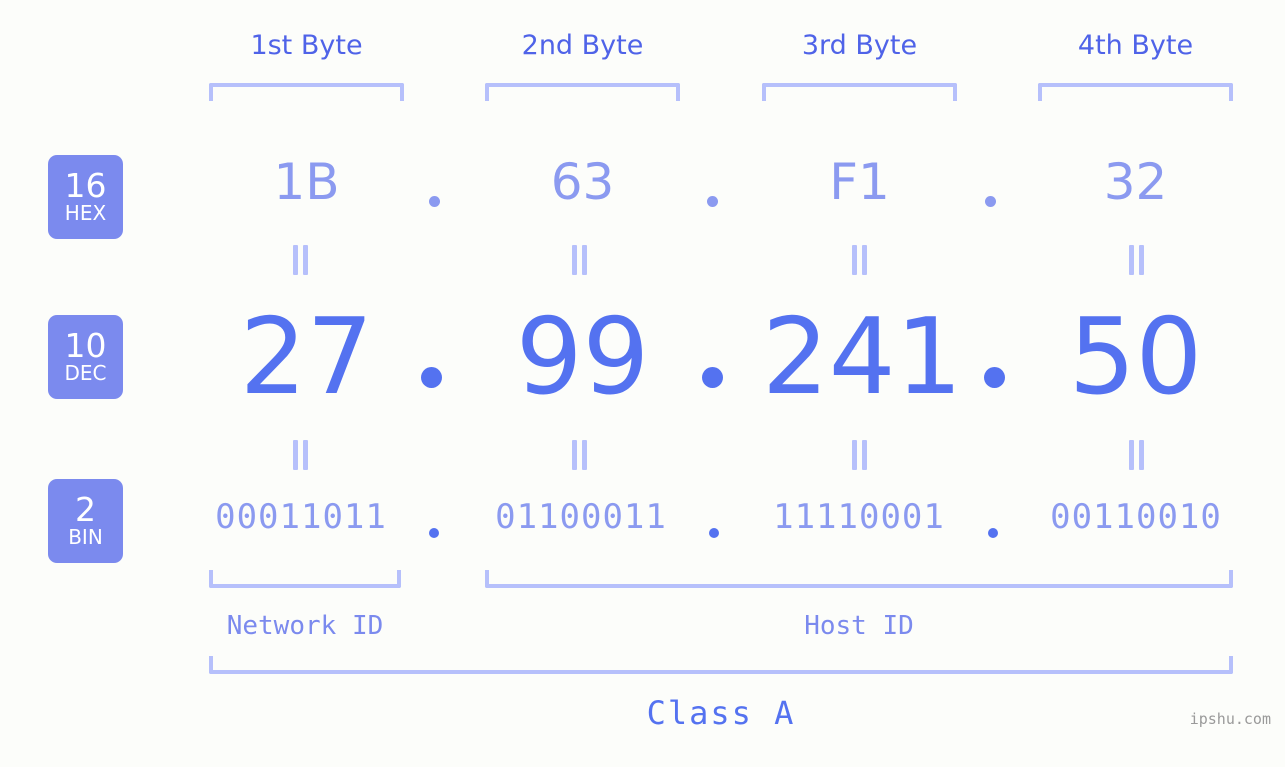  What do you see at coordinates (305, 626) in the screenshot?
I see `network-id-label: Network ID` at bounding box center [305, 626].